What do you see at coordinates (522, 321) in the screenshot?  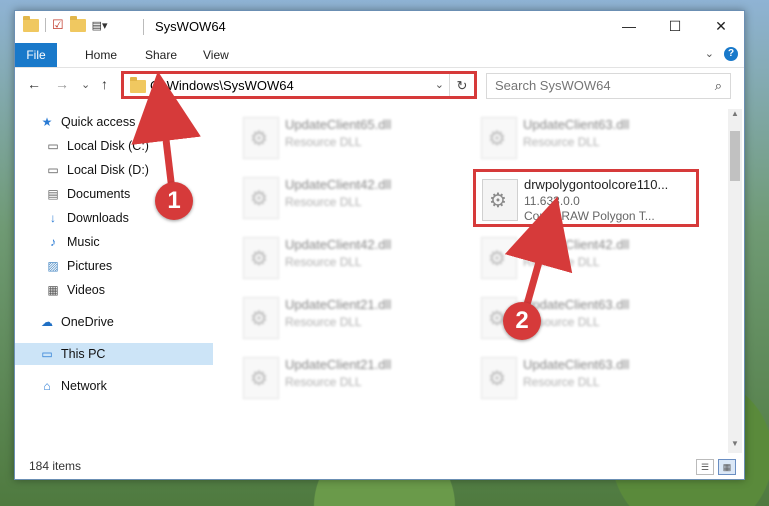 I see `step-2-badge: 2` at bounding box center [522, 321].